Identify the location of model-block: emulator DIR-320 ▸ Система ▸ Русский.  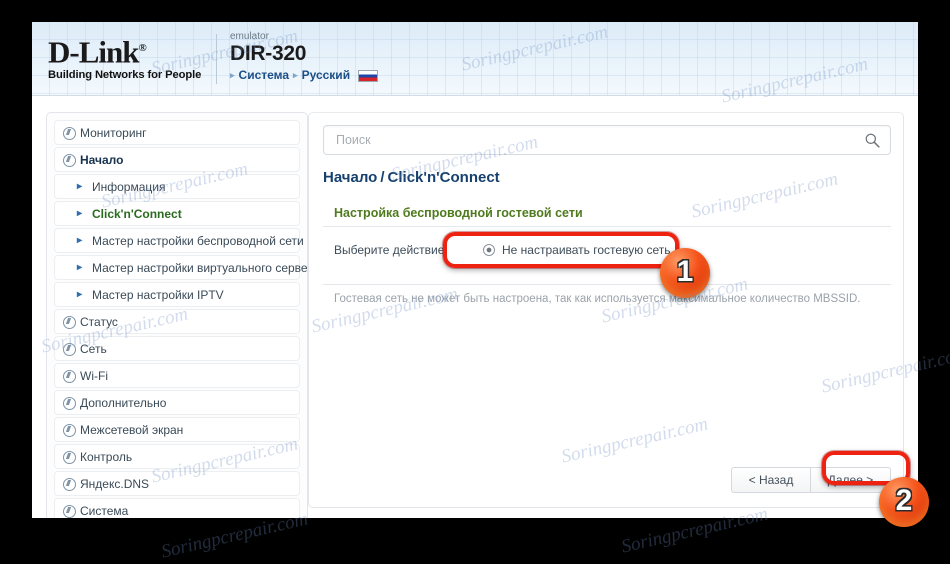
(304, 56).